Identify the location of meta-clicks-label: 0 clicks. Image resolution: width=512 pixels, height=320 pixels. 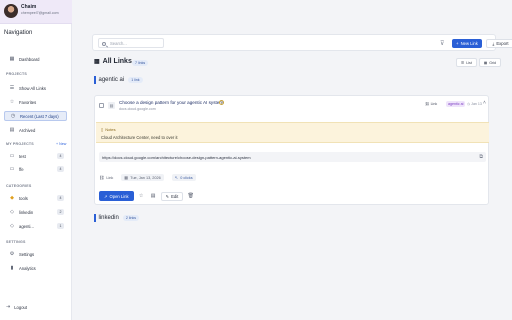
(186, 177).